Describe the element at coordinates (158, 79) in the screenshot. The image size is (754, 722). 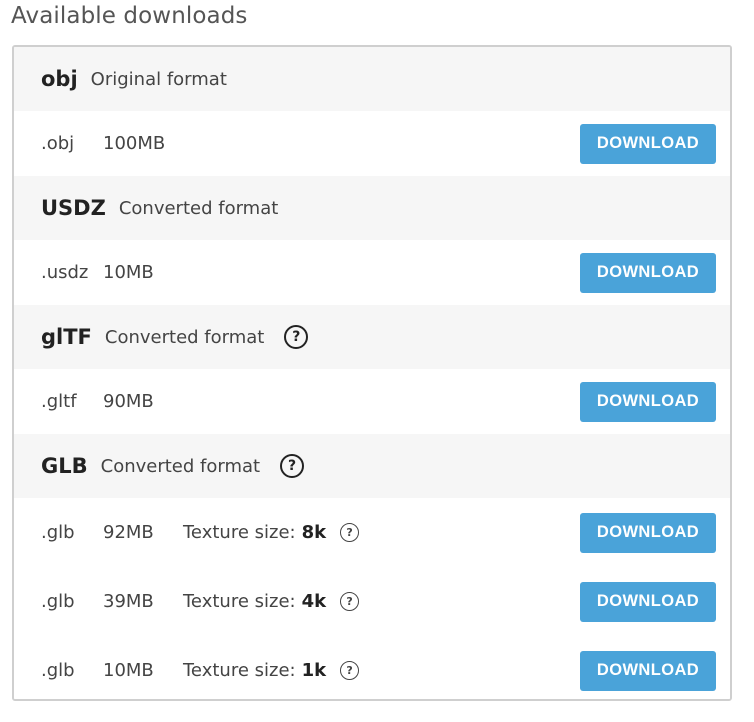
I see `format-description: Original format` at that location.